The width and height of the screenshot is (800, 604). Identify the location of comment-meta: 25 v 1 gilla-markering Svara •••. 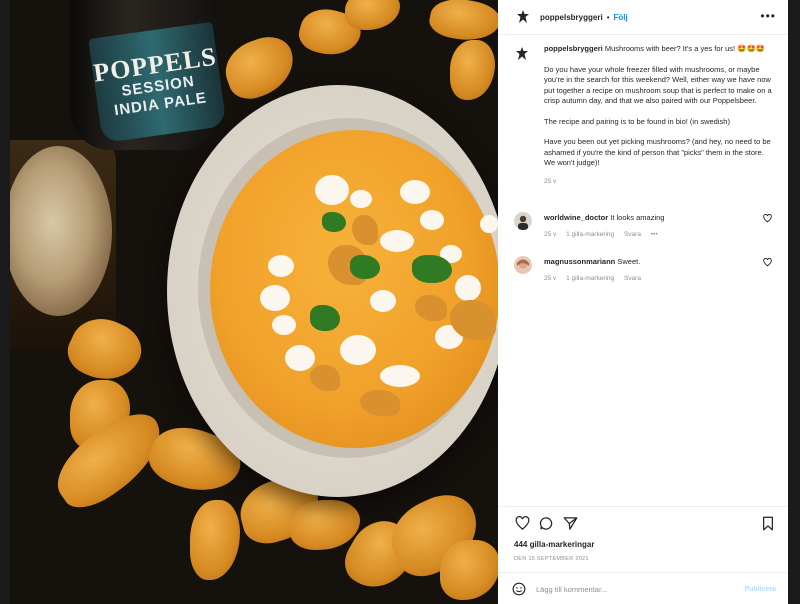
(660, 234).